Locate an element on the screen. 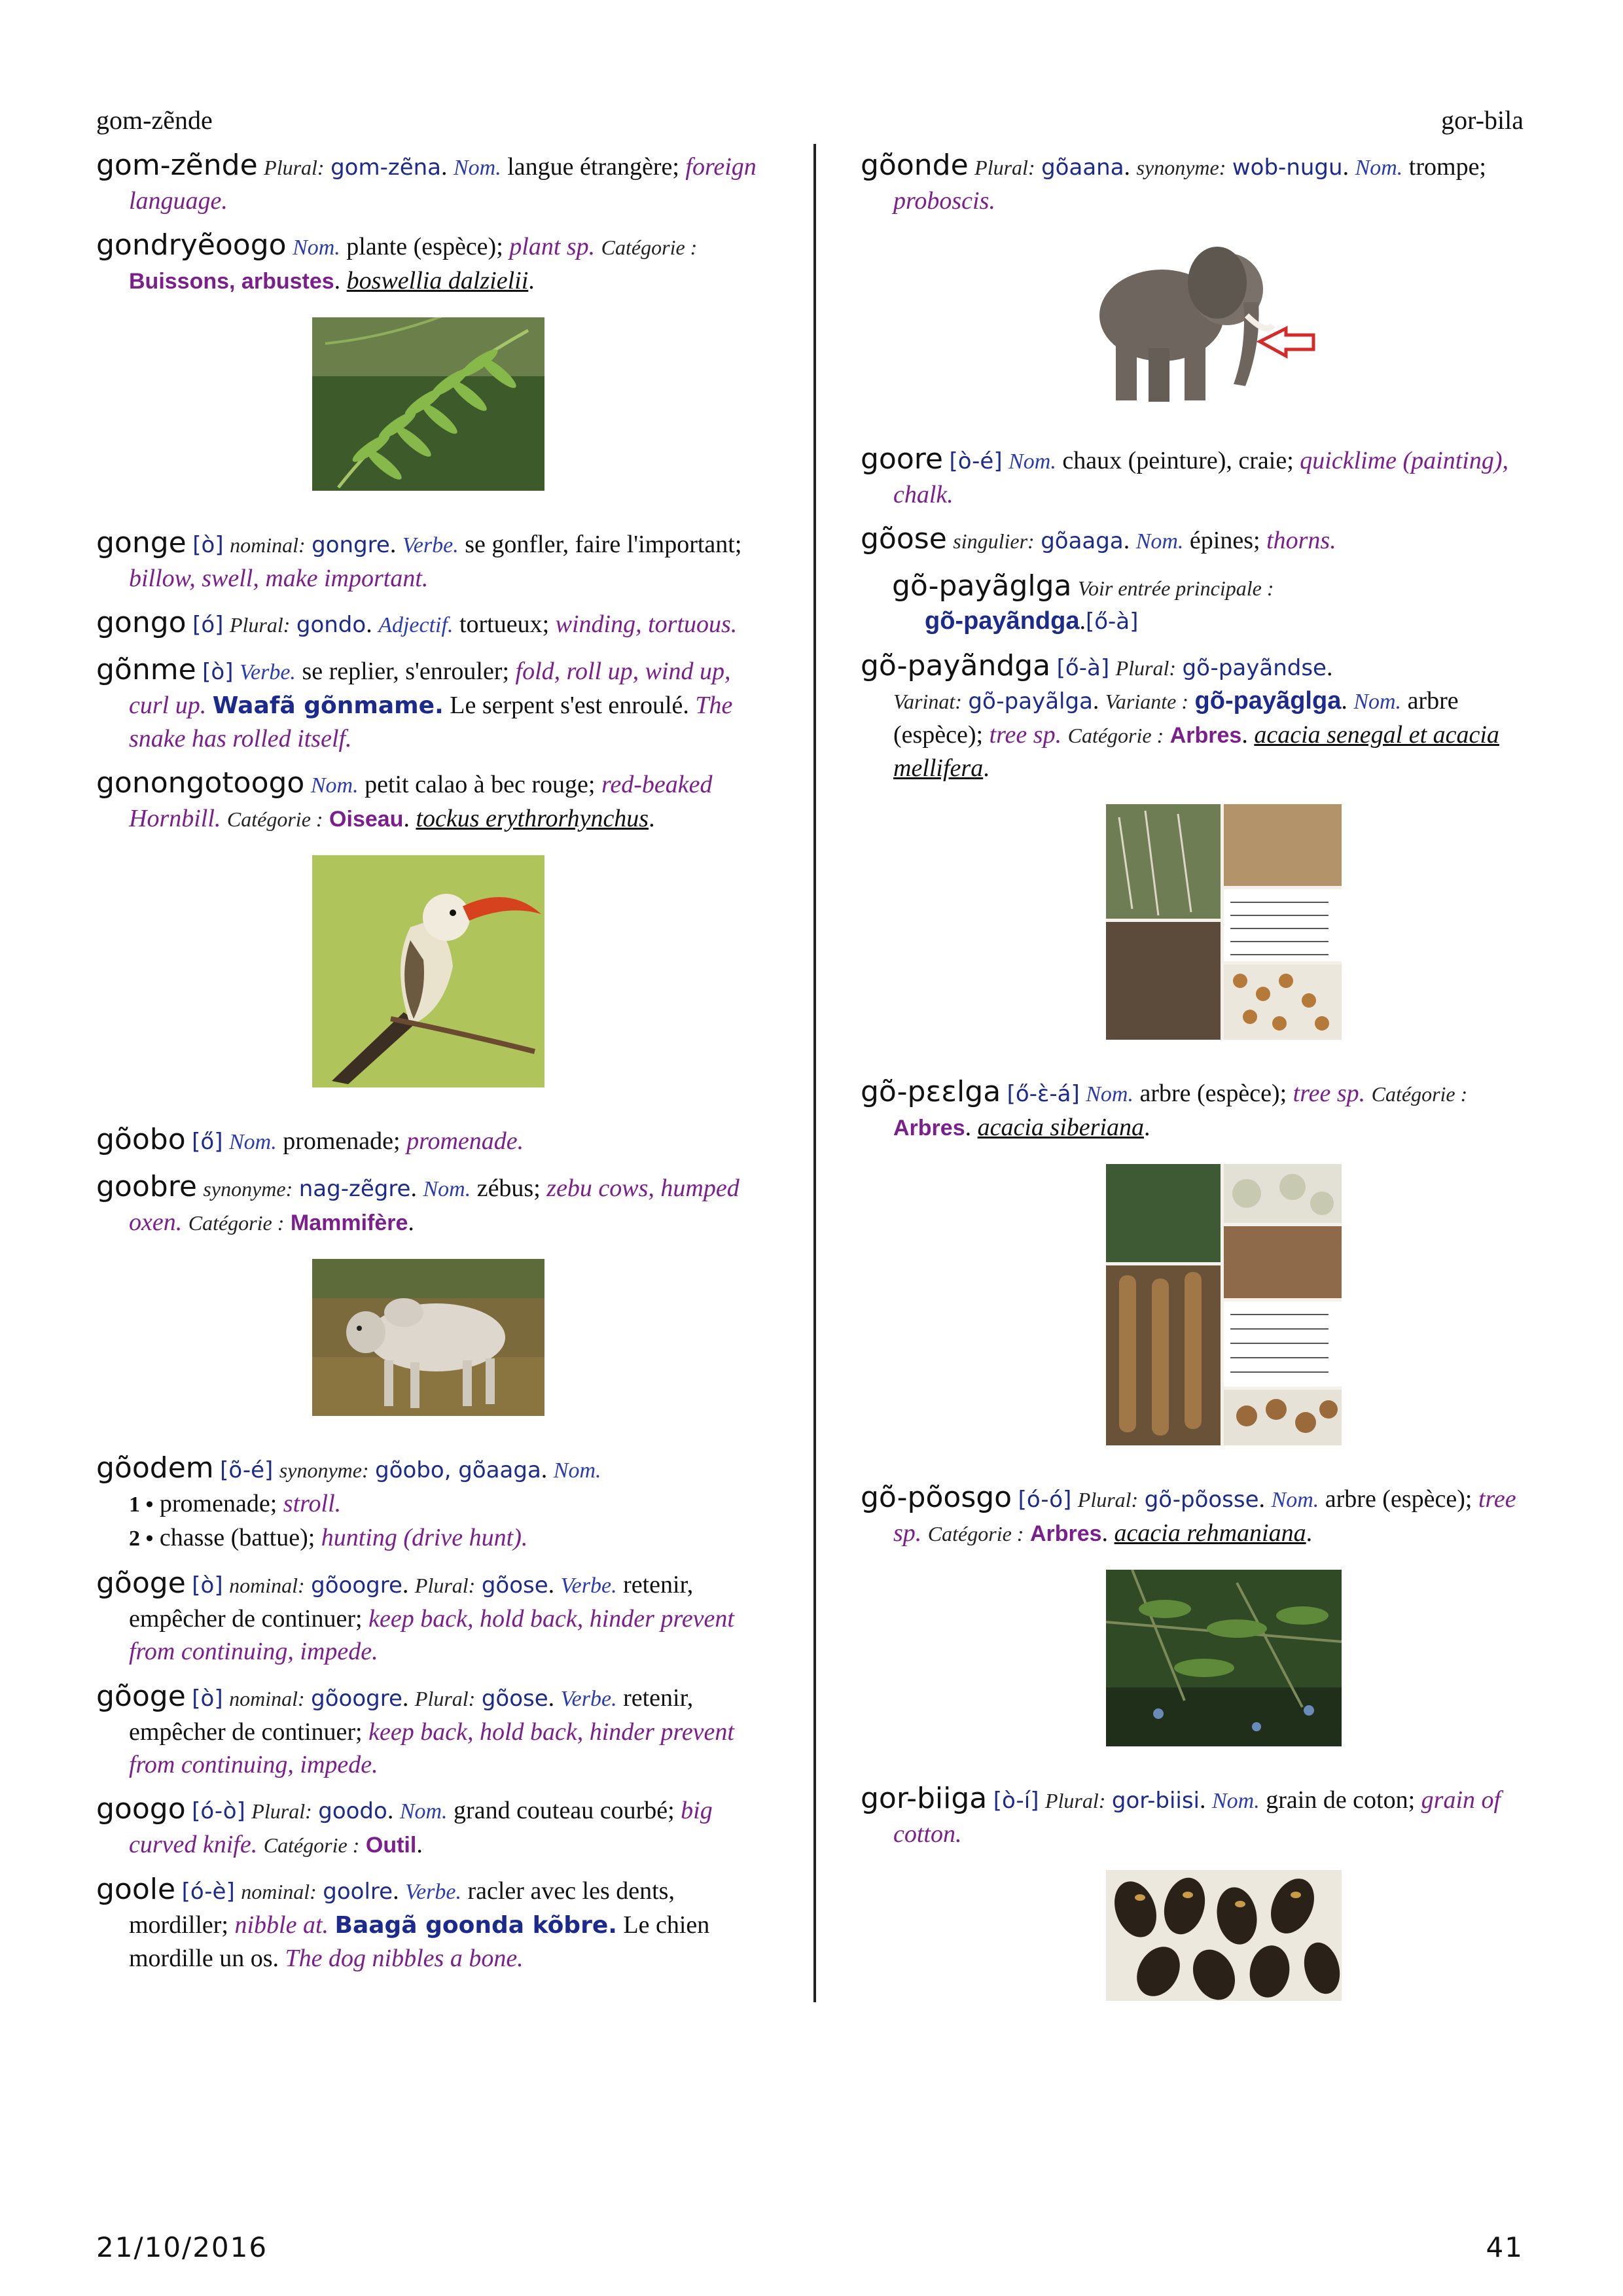 This screenshot has height=2296, width=1623. headword: gõose is located at coordinates (904, 539).